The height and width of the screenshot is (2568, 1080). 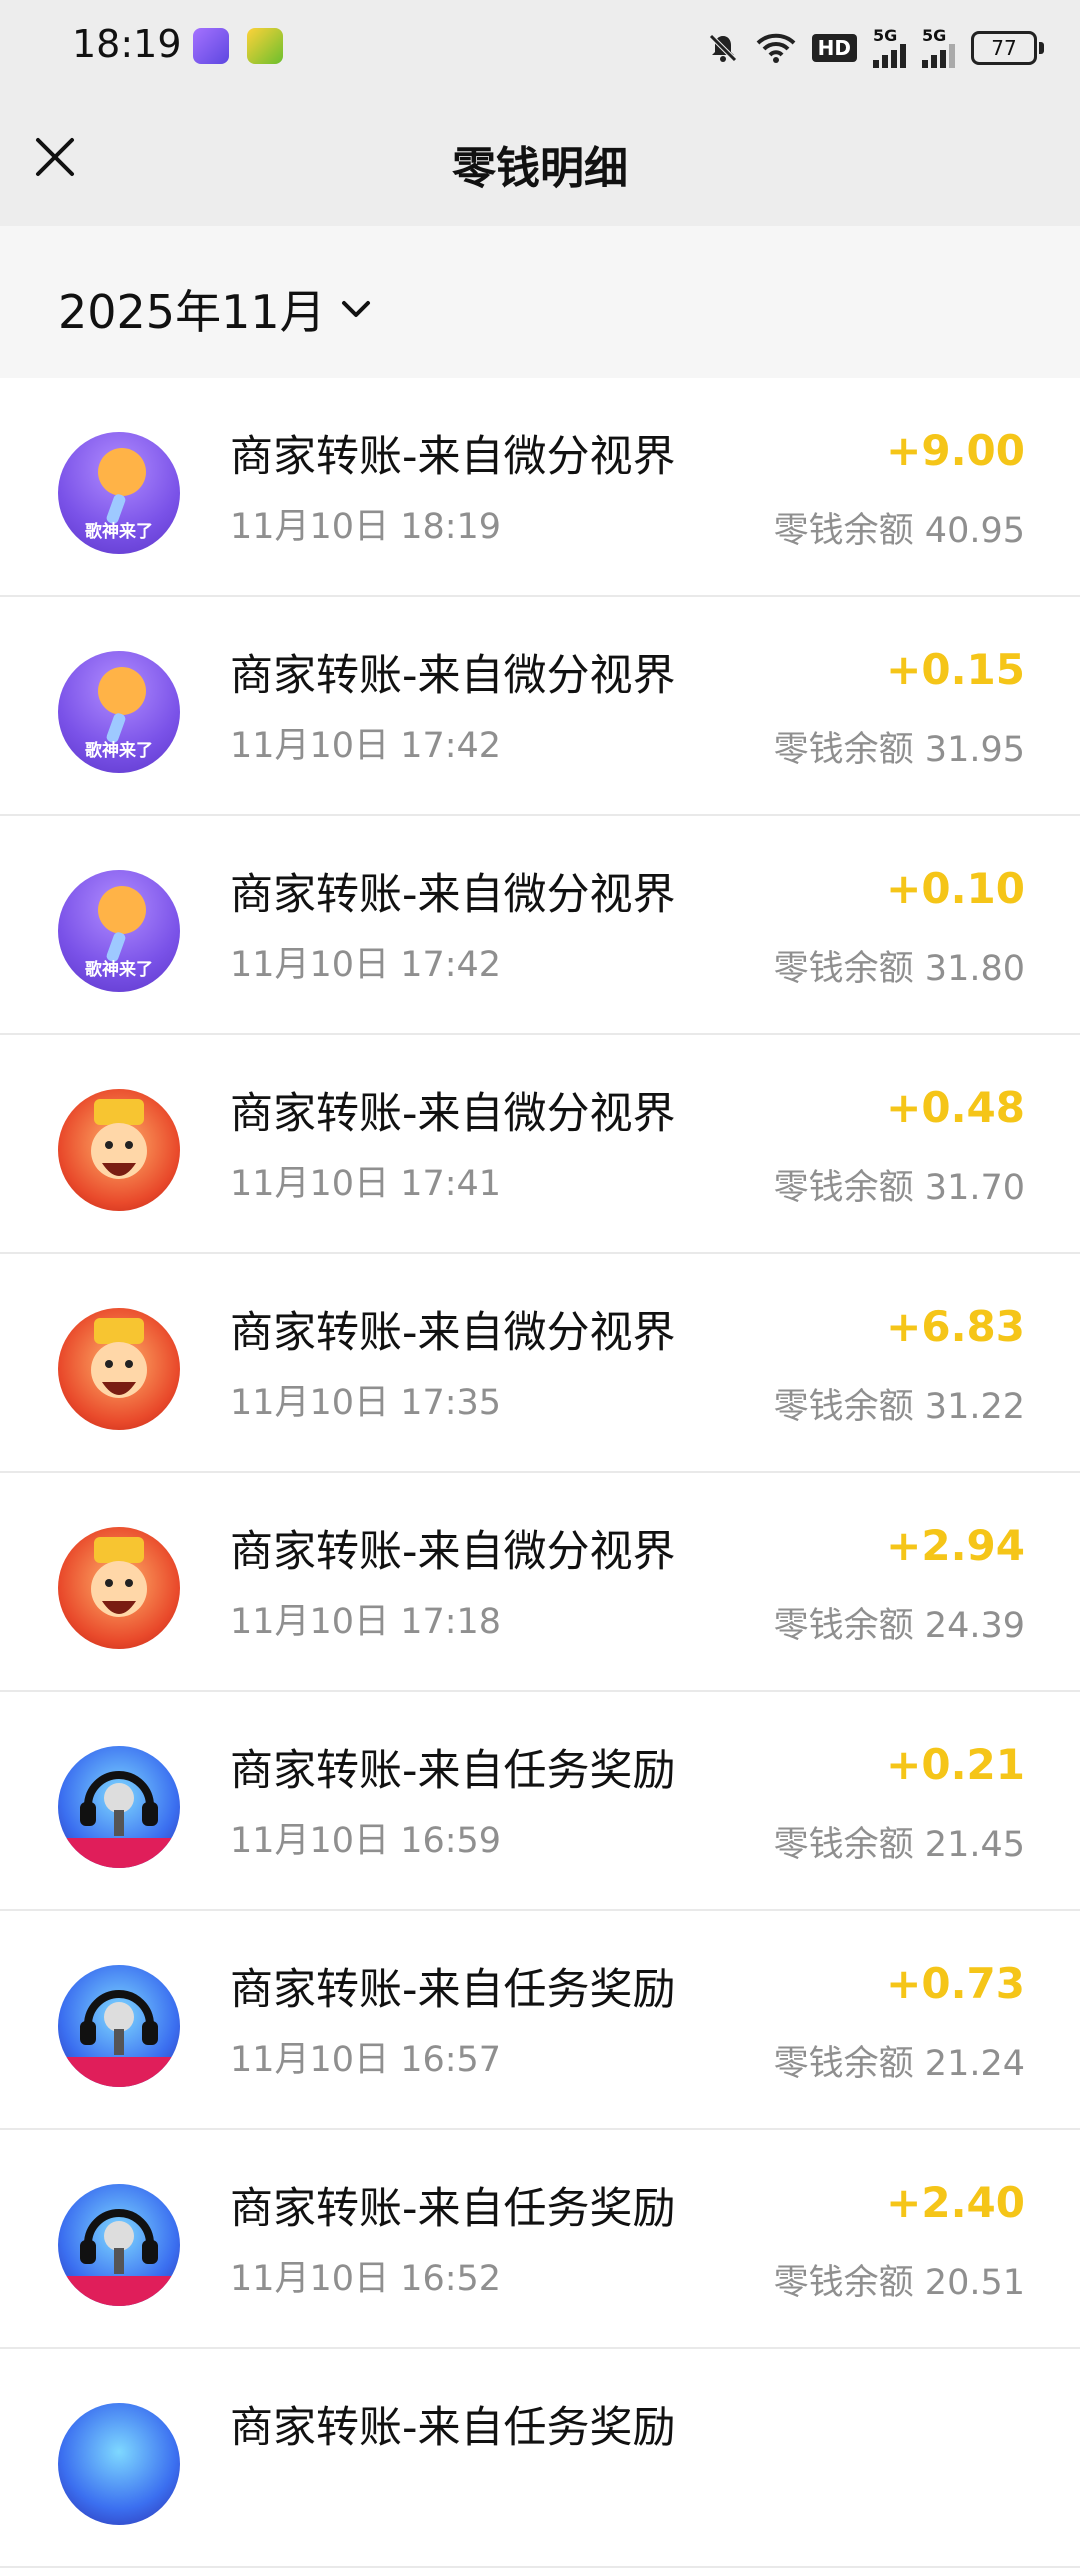 I want to click on transaction-amount: +9.00, so click(x=955, y=450).